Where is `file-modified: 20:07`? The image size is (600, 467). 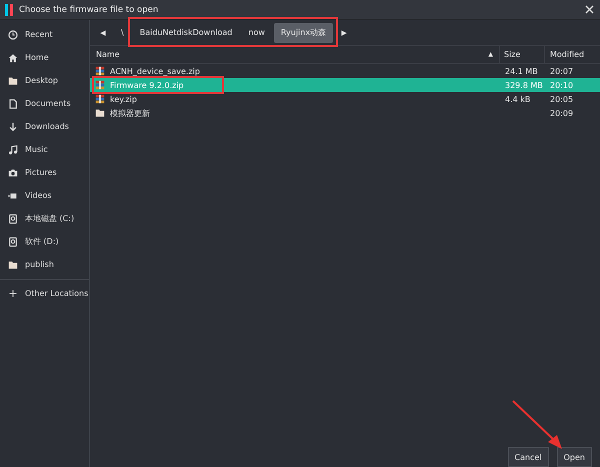
file-modified: 20:07 is located at coordinates (562, 71).